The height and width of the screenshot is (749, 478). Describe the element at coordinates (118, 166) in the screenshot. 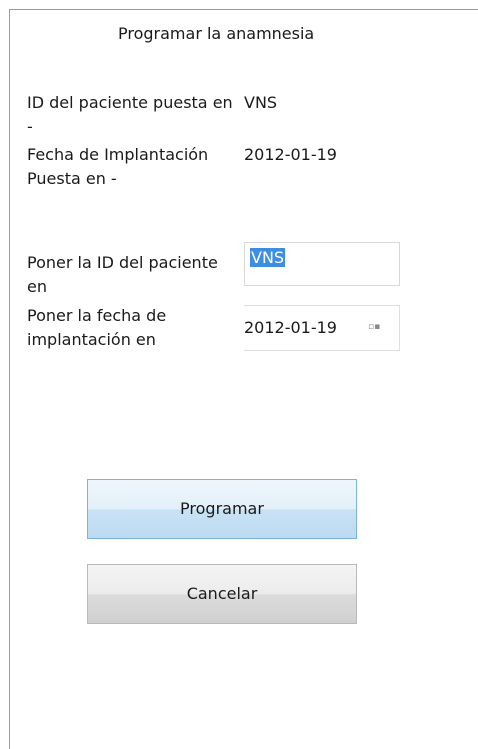

I see `current-implant-date-label: Fecha de Implantación Puesta en -` at that location.